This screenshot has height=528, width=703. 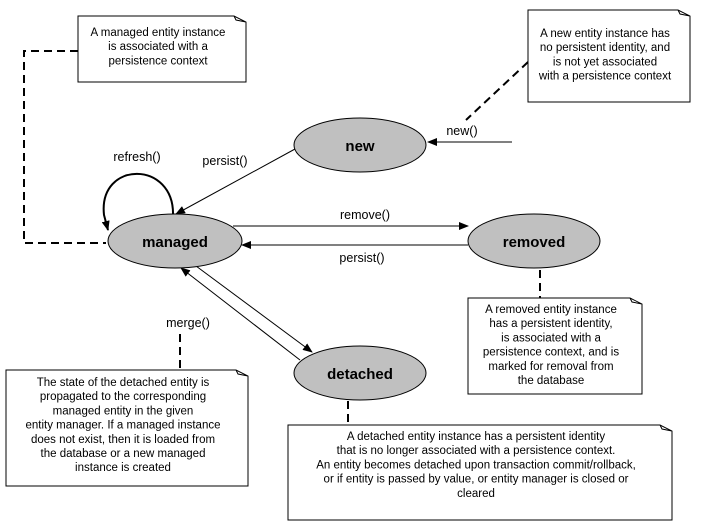 I want to click on merge-arrow, so click(x=240, y=314).